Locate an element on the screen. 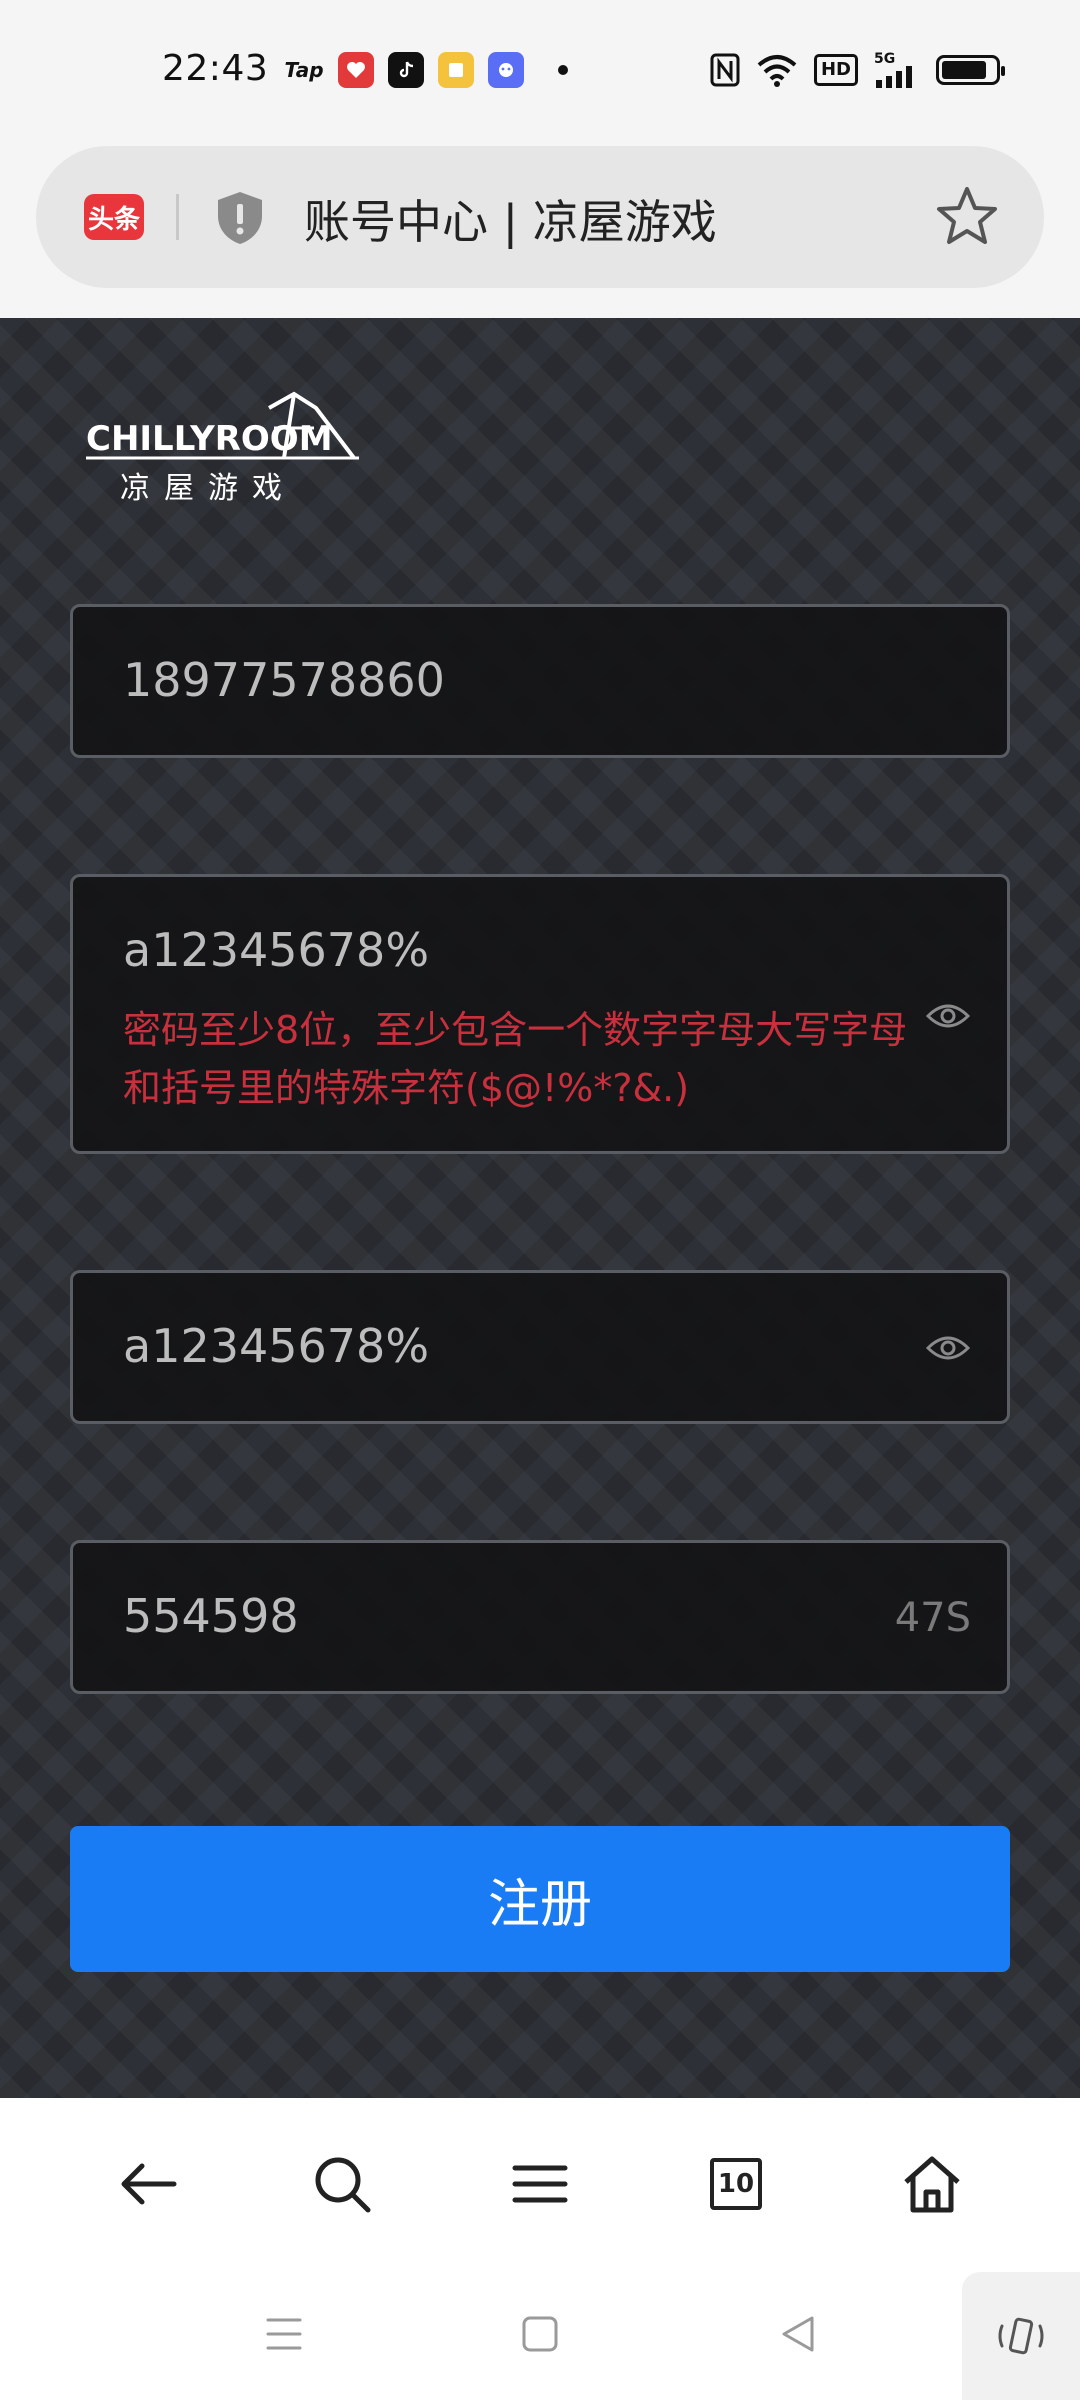  back-button is located at coordinates (148, 2184).